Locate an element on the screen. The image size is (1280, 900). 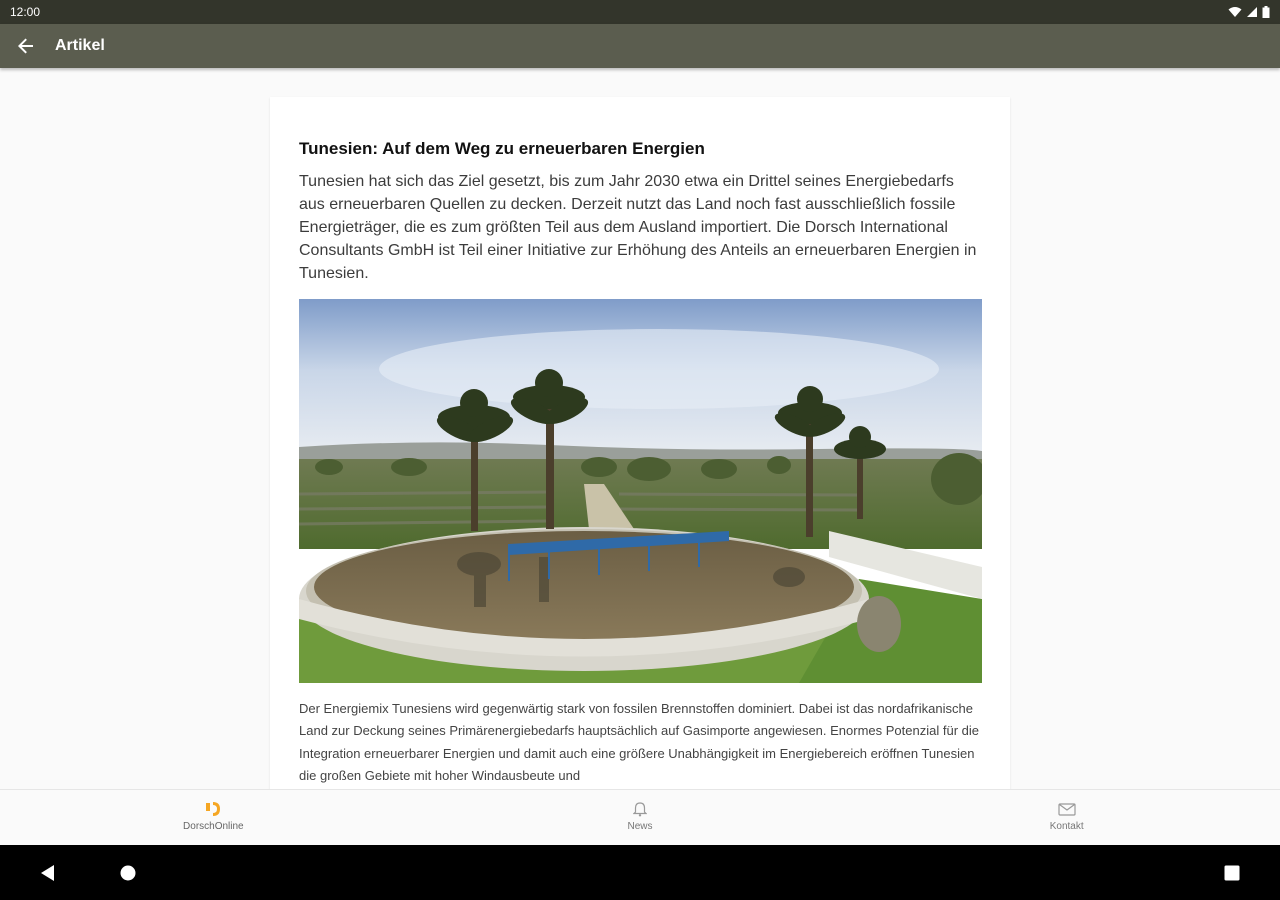
app-bar: Artikel is located at coordinates (640, 46).